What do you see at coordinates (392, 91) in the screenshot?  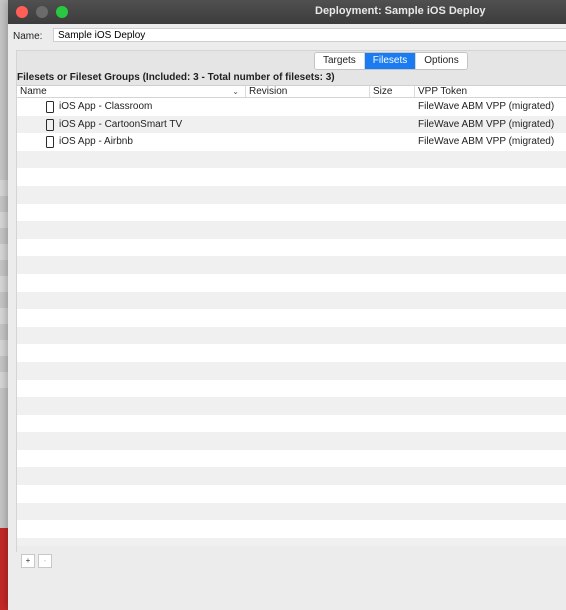 I see `column-header-size: Size` at bounding box center [392, 91].